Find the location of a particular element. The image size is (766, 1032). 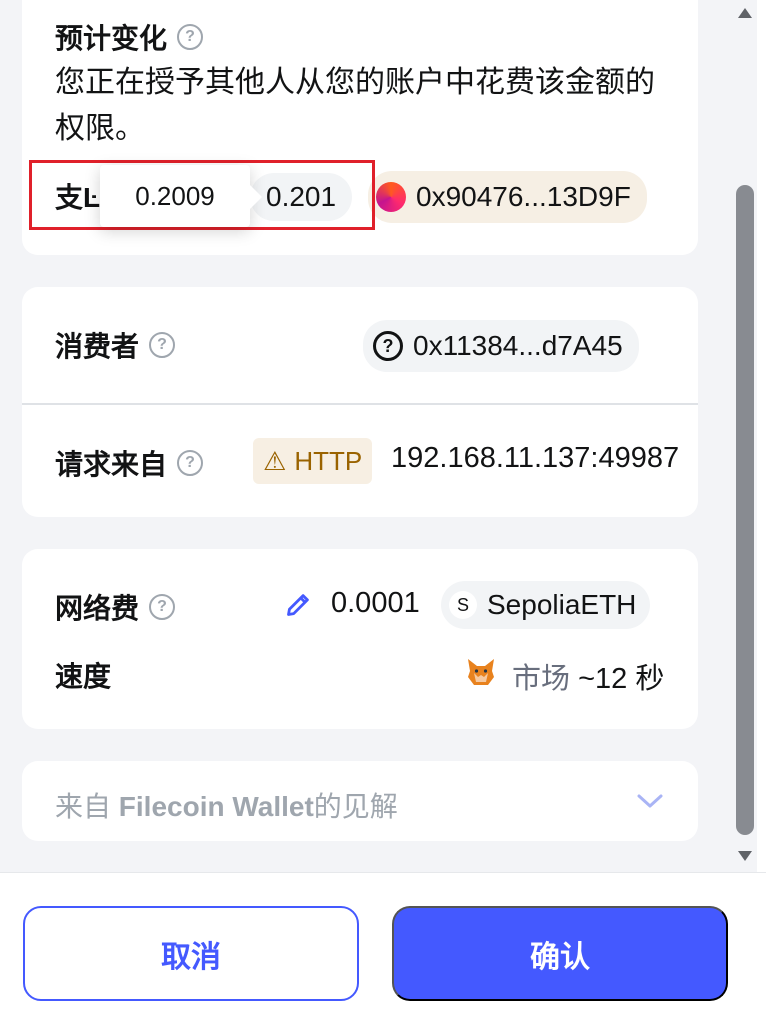

speed-value: 市场 ~12 秒 is located at coordinates (588, 676).